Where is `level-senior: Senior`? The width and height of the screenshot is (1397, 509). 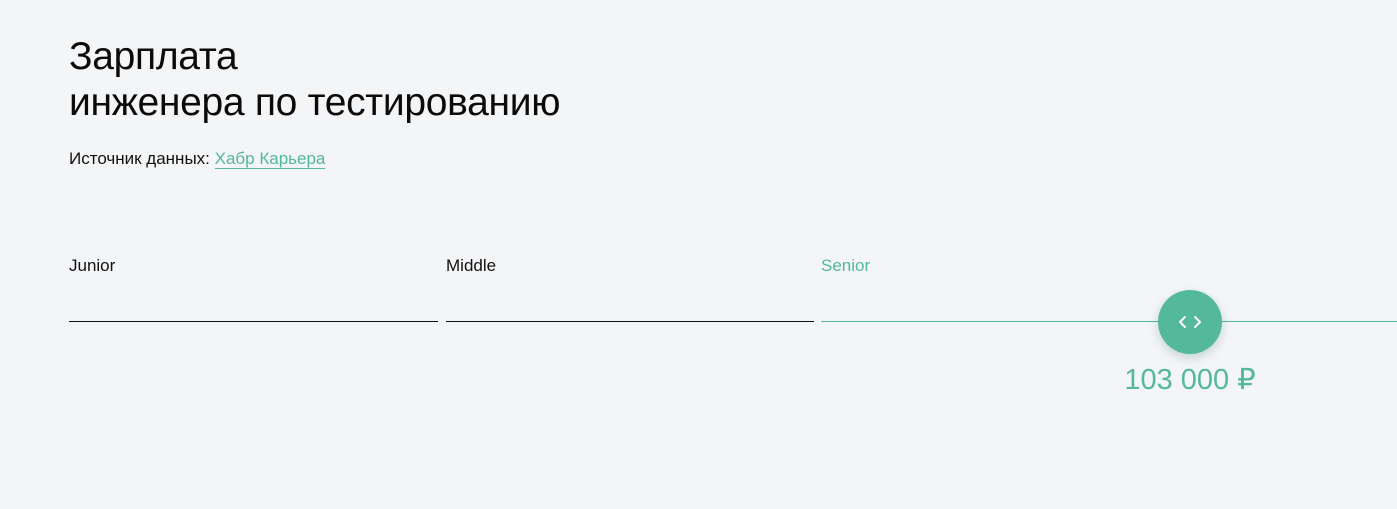 level-senior: Senior is located at coordinates (1109, 289).